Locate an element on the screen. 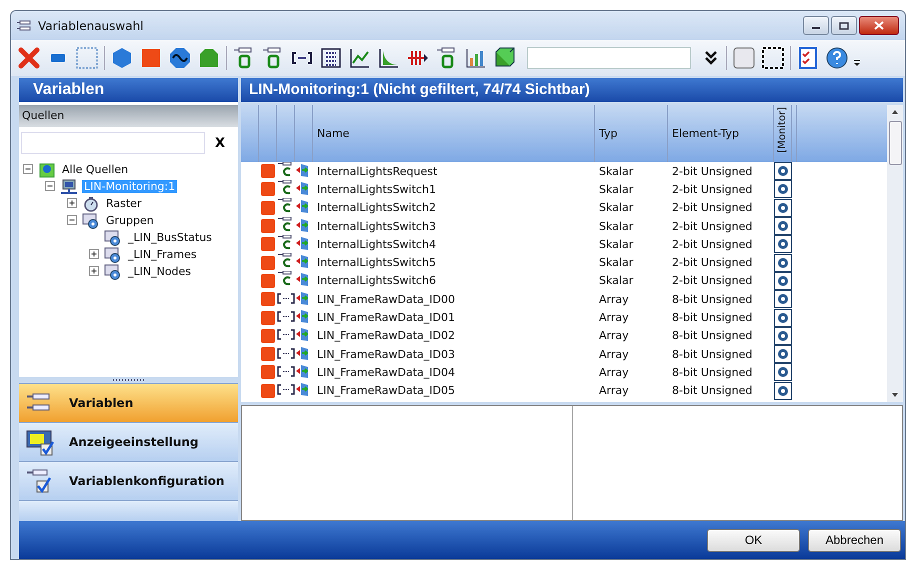 The height and width of the screenshot is (563, 908). scroll-up-icon is located at coordinates (895, 112).